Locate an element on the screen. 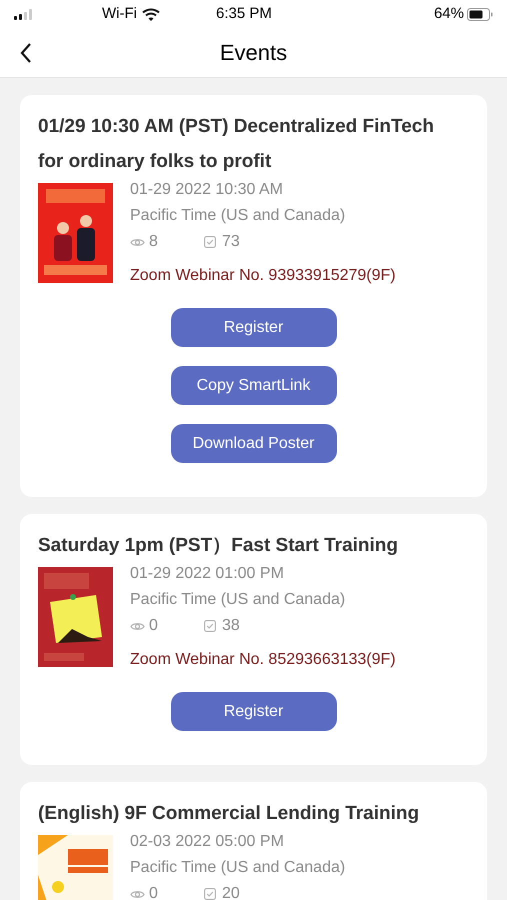 The height and width of the screenshot is (900, 507). action-button: Download Poster is located at coordinates (253, 443).